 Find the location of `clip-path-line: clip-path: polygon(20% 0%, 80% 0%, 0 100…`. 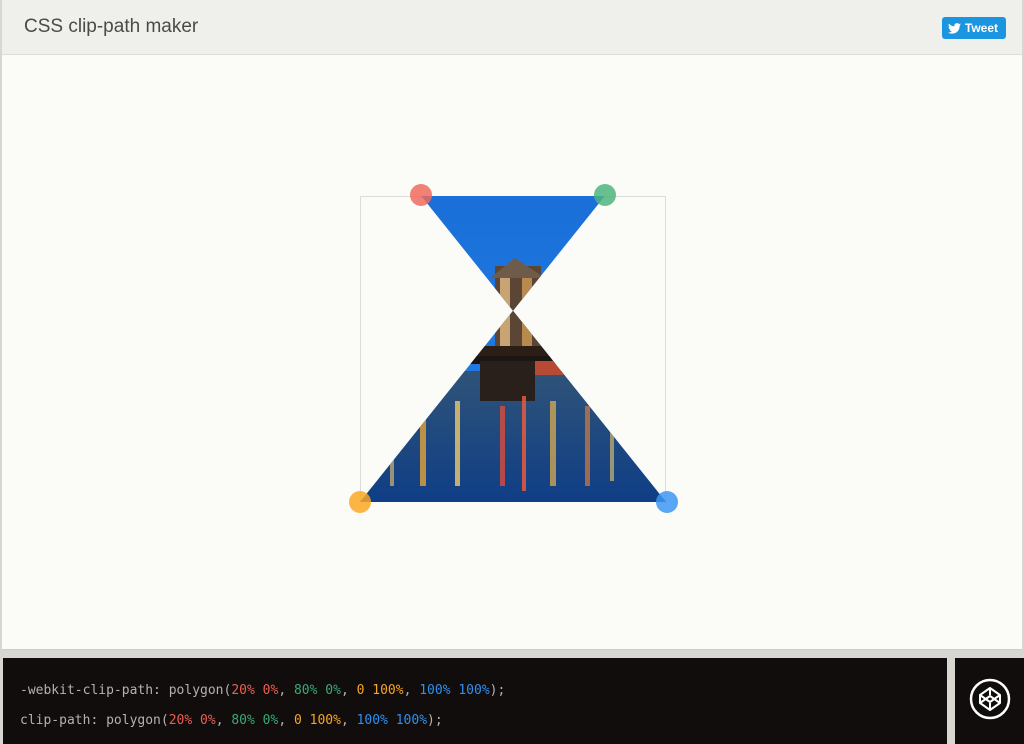

clip-path-line: clip-path: polygon(20% 0%, 80% 0%, 0 100… is located at coordinates (231, 720).